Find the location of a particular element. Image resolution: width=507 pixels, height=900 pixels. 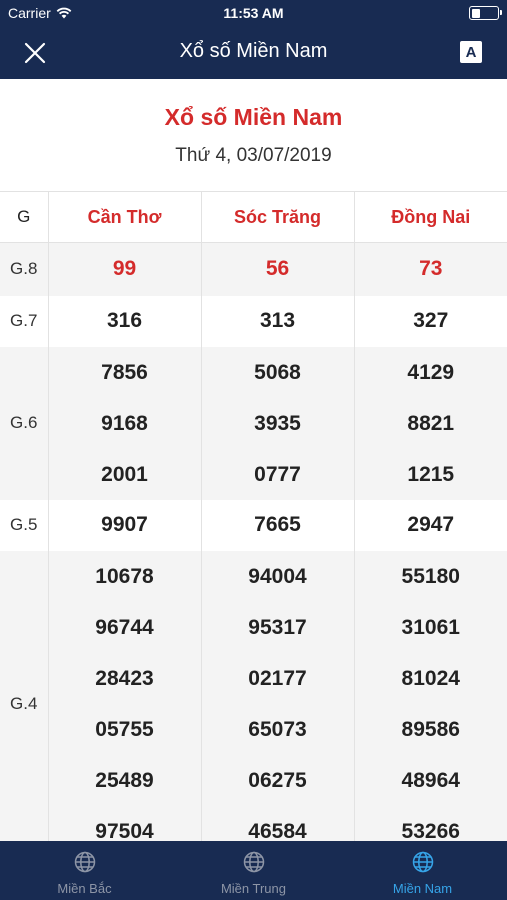

result-number: 96744 is located at coordinates (124, 627).